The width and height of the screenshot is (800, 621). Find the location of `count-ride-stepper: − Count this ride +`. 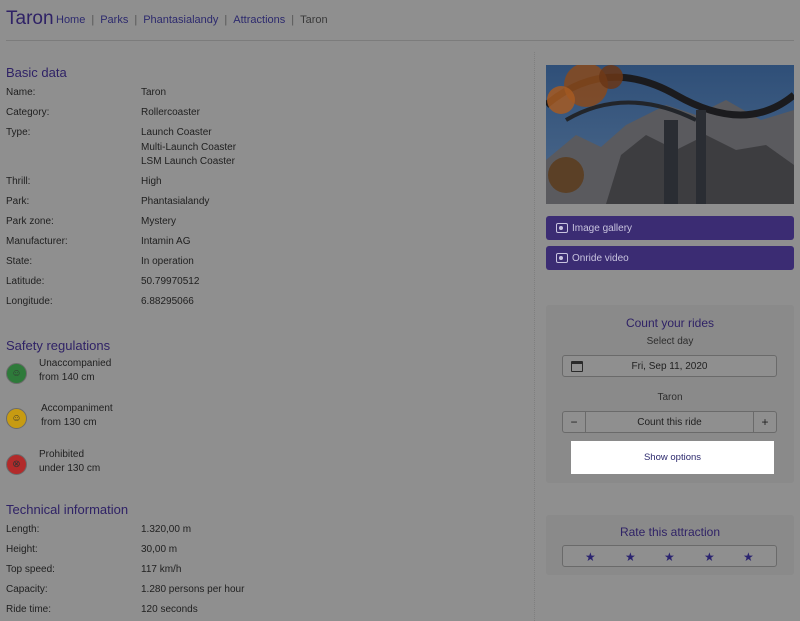

count-ride-stepper: − Count this ride + is located at coordinates (669, 422).